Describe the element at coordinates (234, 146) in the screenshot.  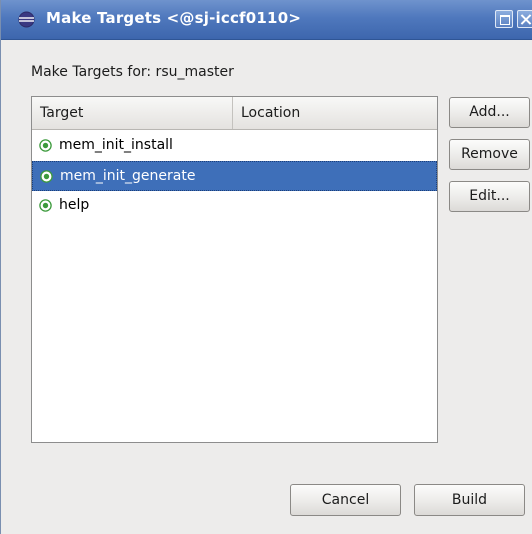
I see `table-row: mem_init_install` at that location.